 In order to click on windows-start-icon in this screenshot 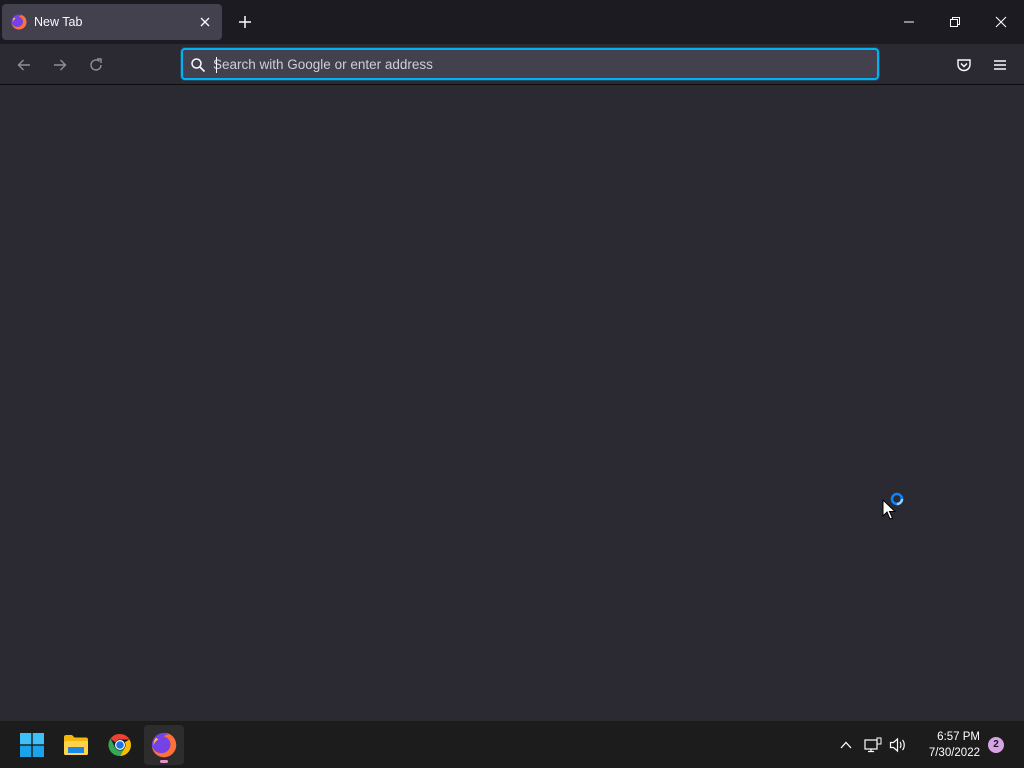, I will do `click(32, 745)`.